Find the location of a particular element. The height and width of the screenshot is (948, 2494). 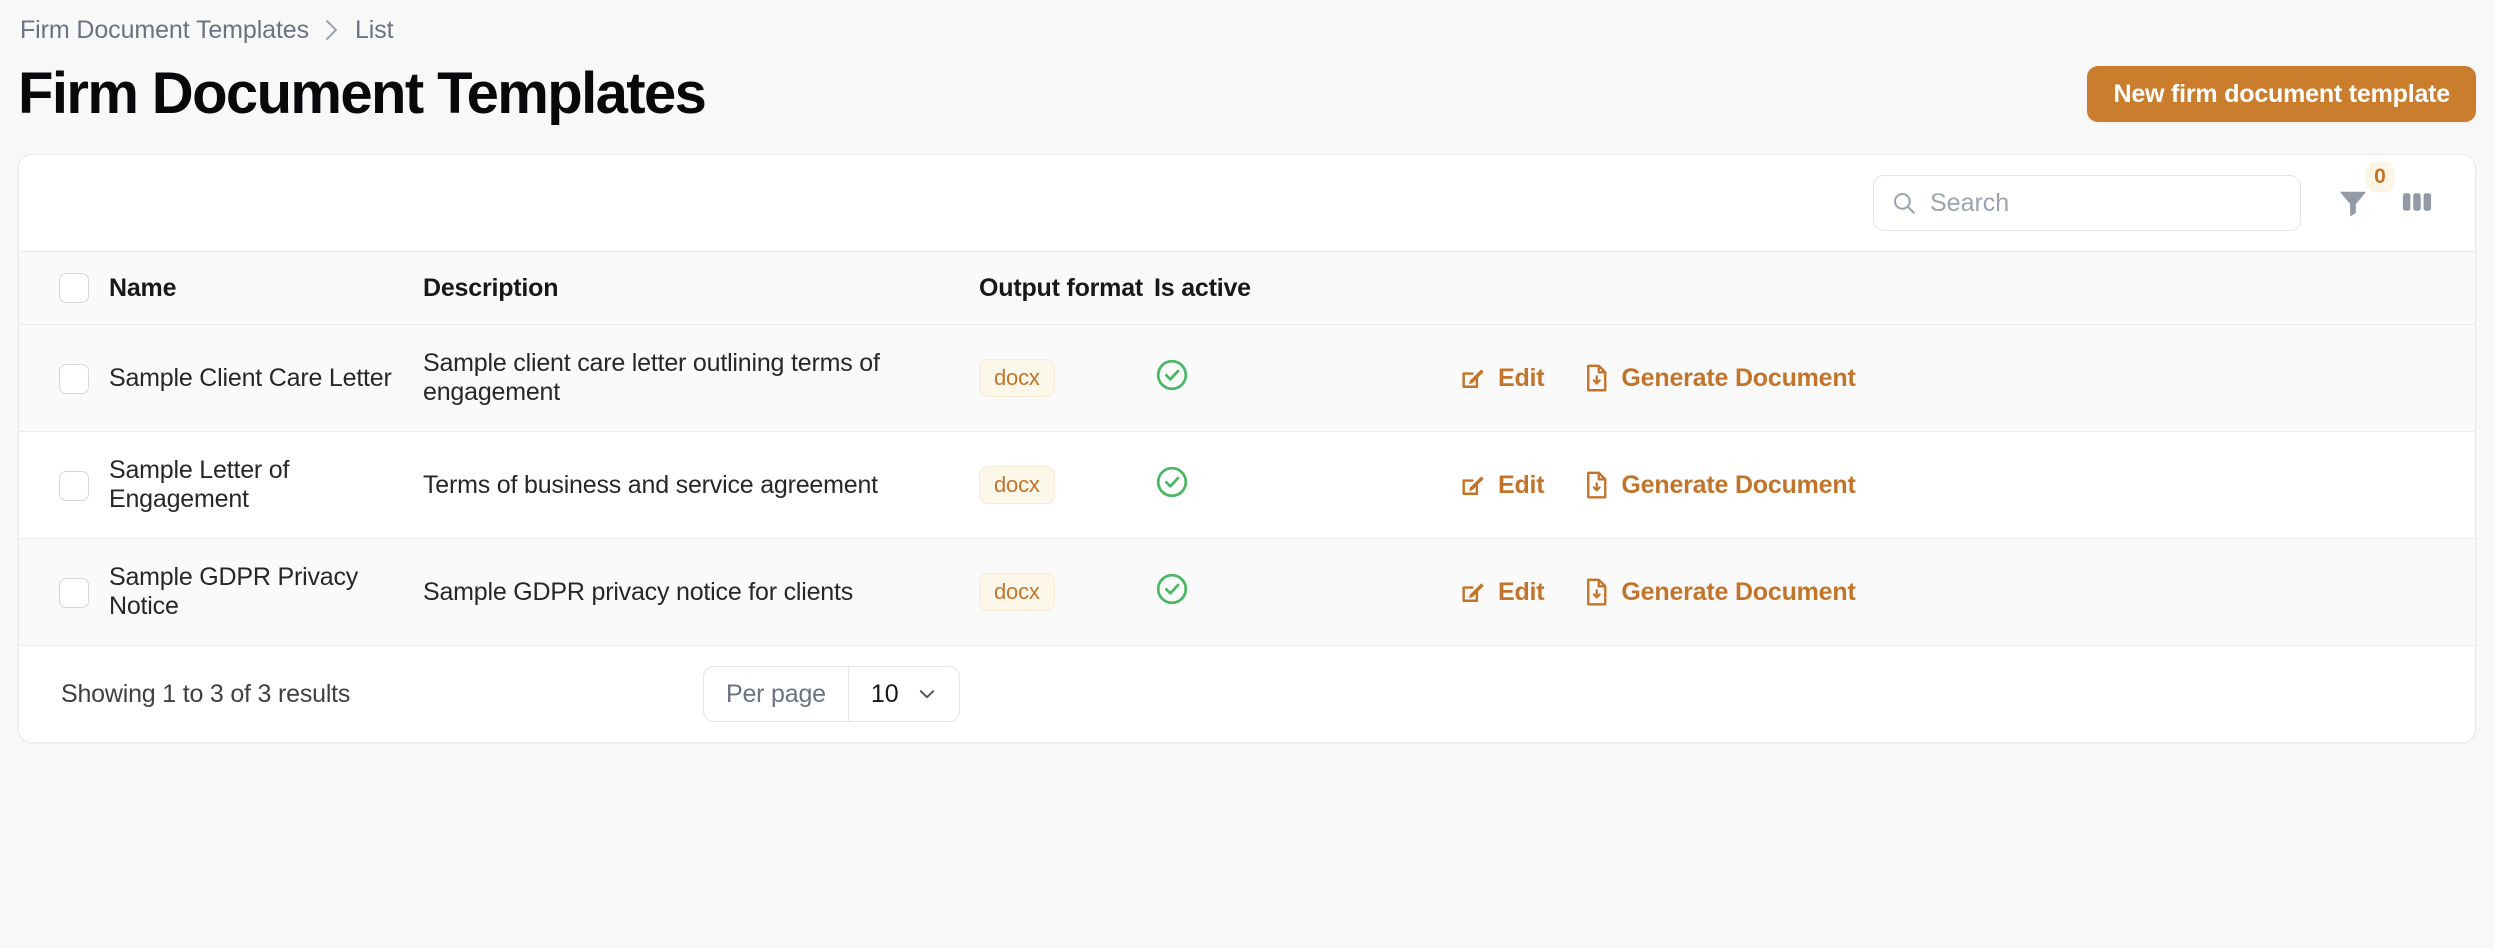

select-all-cell is located at coordinates (64, 288).